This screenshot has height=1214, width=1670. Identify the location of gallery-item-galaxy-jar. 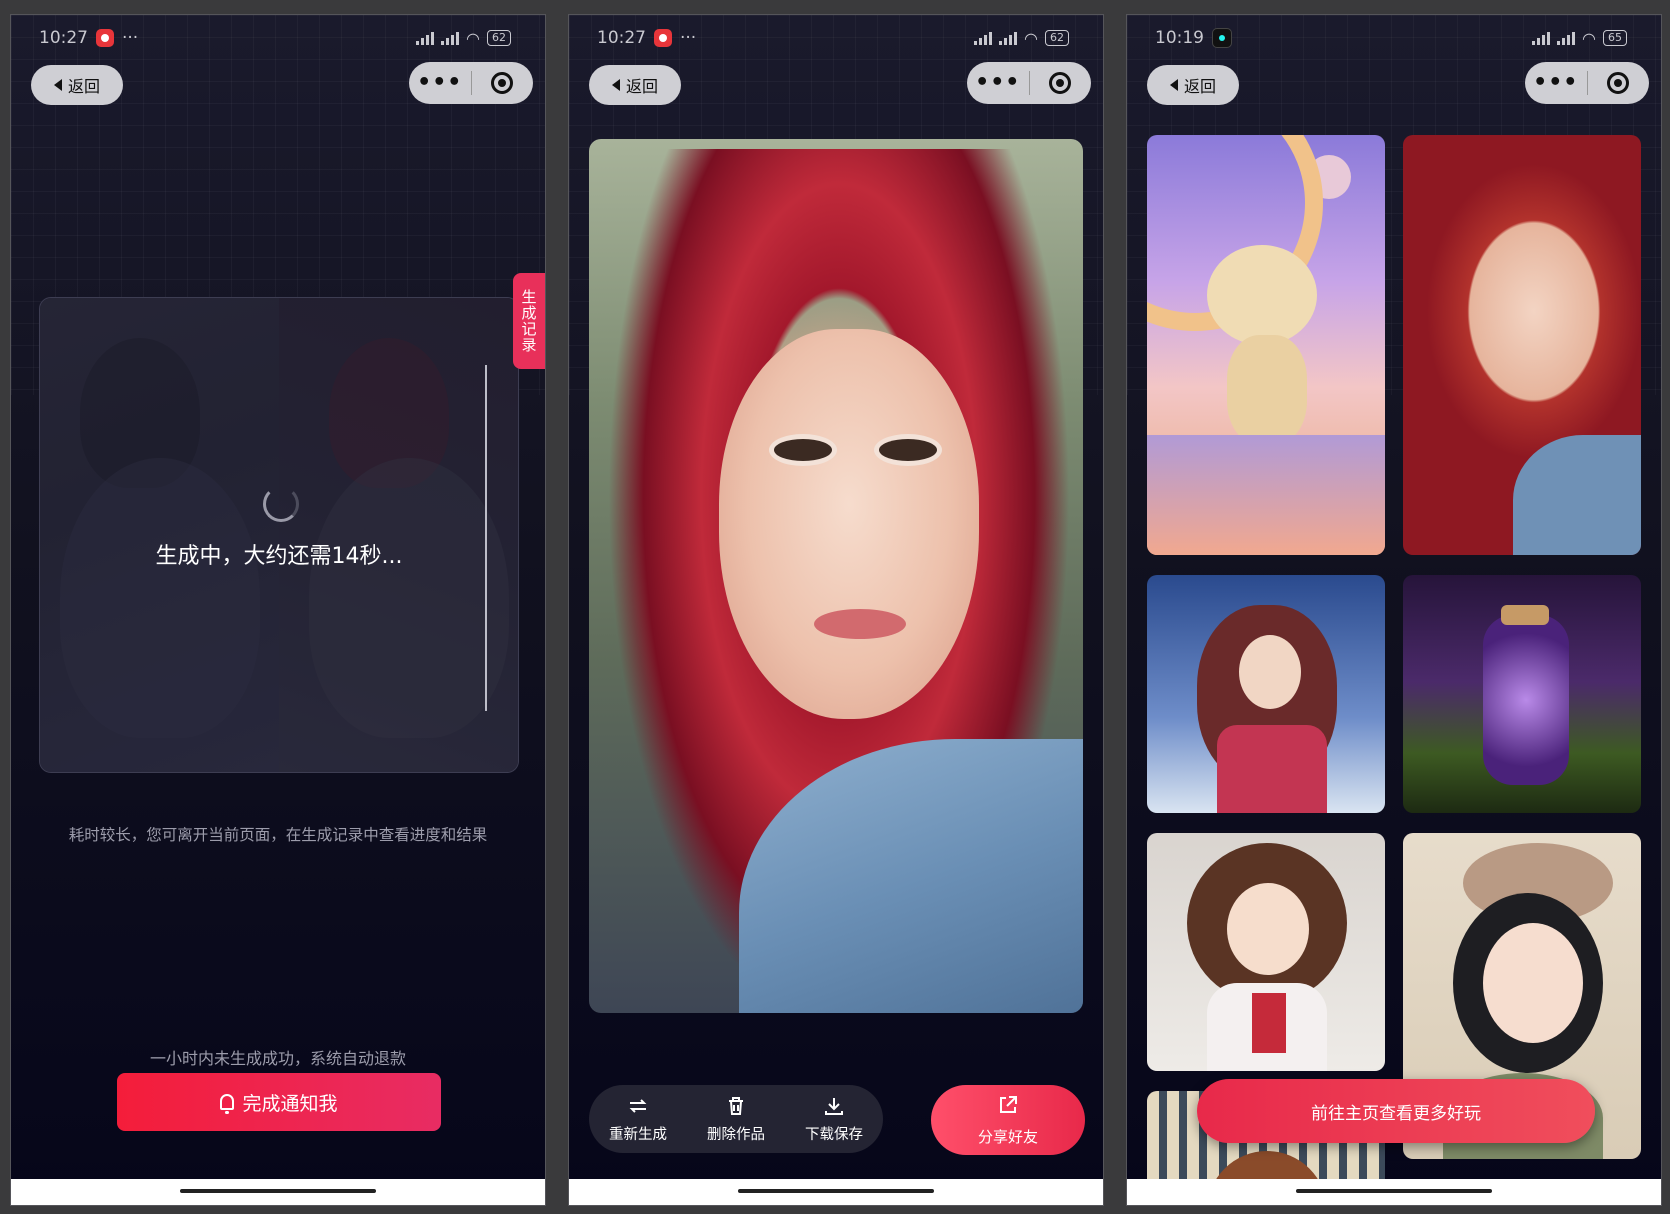
(1522, 694).